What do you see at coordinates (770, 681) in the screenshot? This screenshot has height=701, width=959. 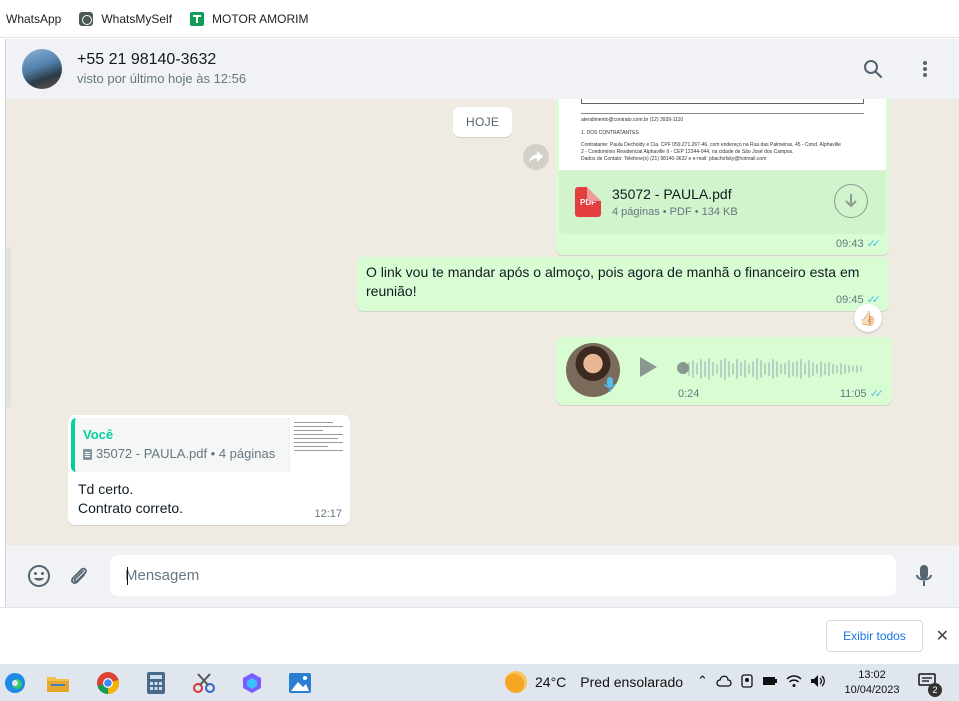 I see `battery-plug-icon` at bounding box center [770, 681].